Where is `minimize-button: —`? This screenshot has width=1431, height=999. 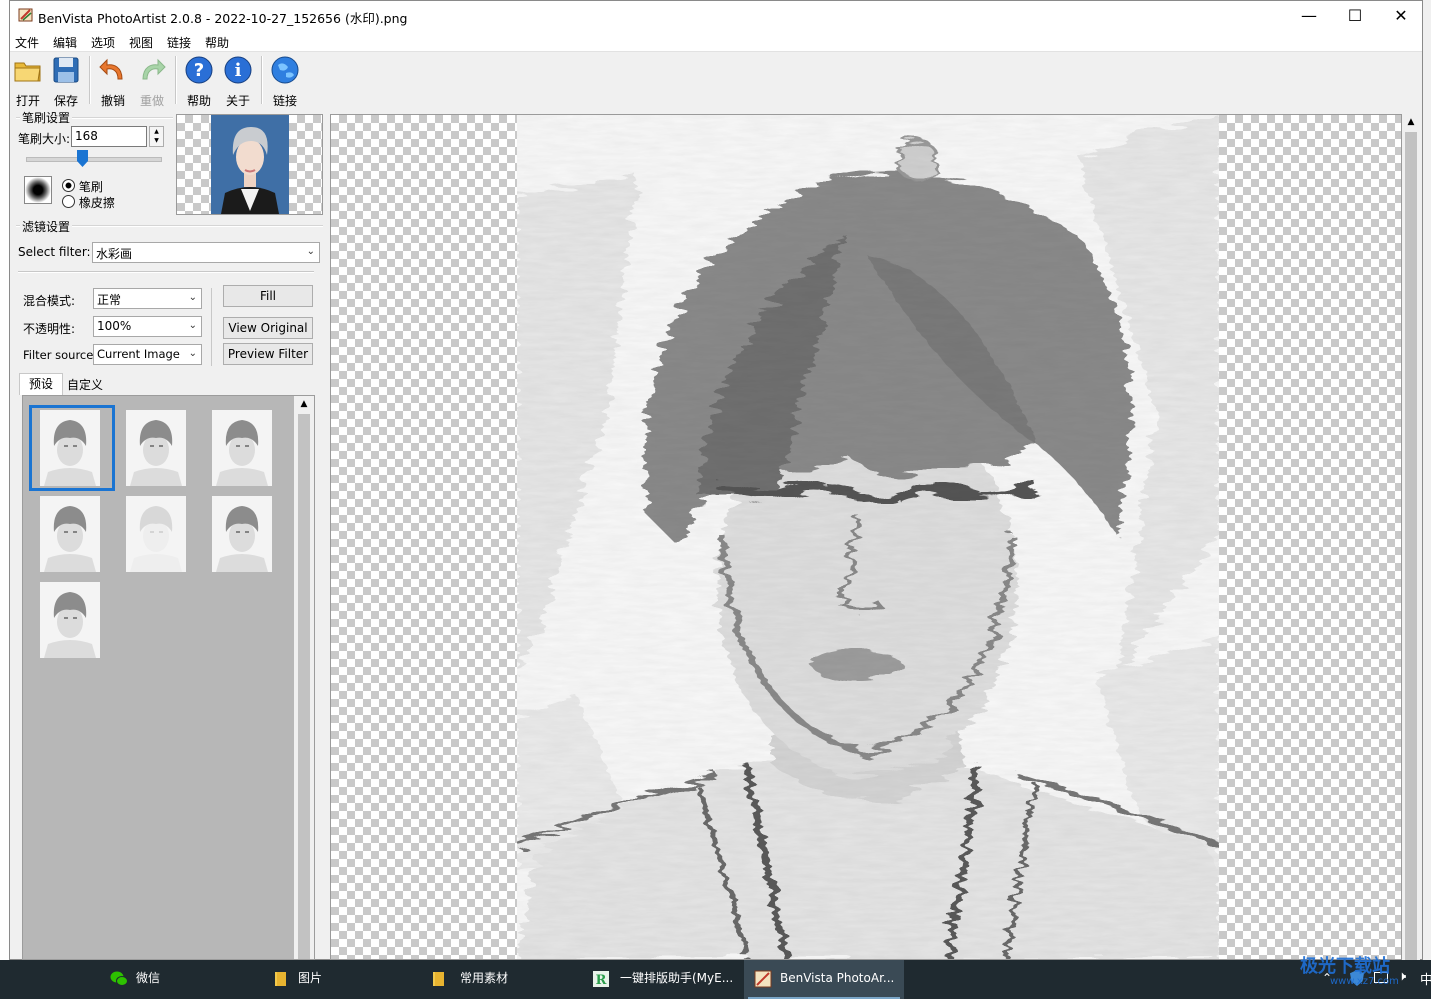 minimize-button: — is located at coordinates (1309, 16).